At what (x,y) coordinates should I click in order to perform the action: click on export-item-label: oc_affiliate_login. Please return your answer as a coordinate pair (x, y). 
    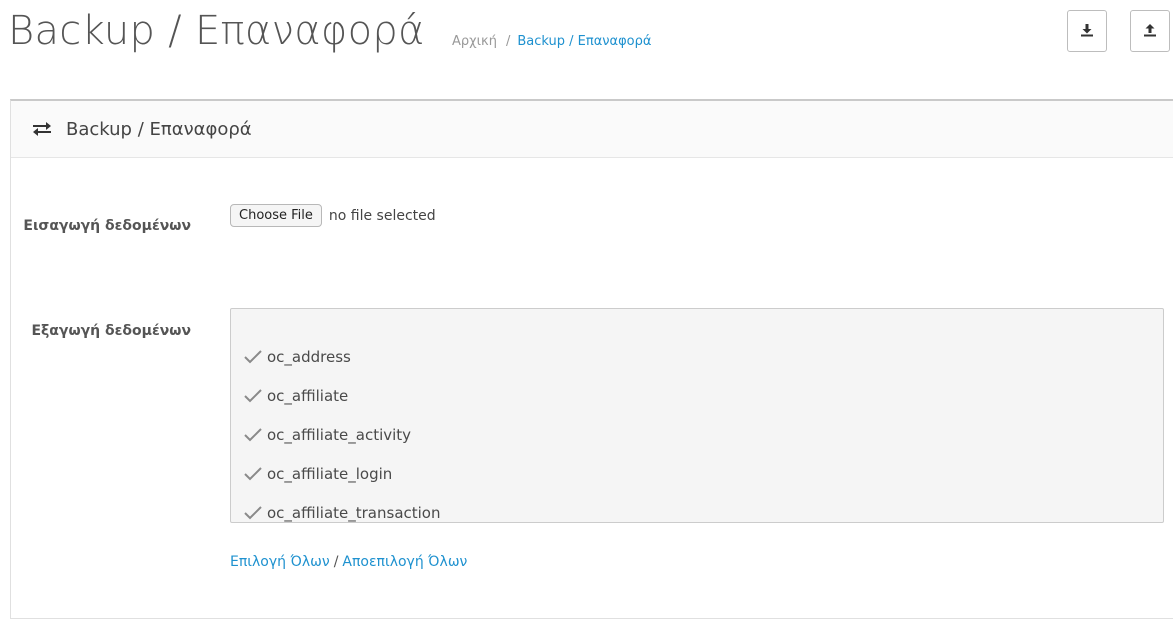
    Looking at the image, I should click on (330, 473).